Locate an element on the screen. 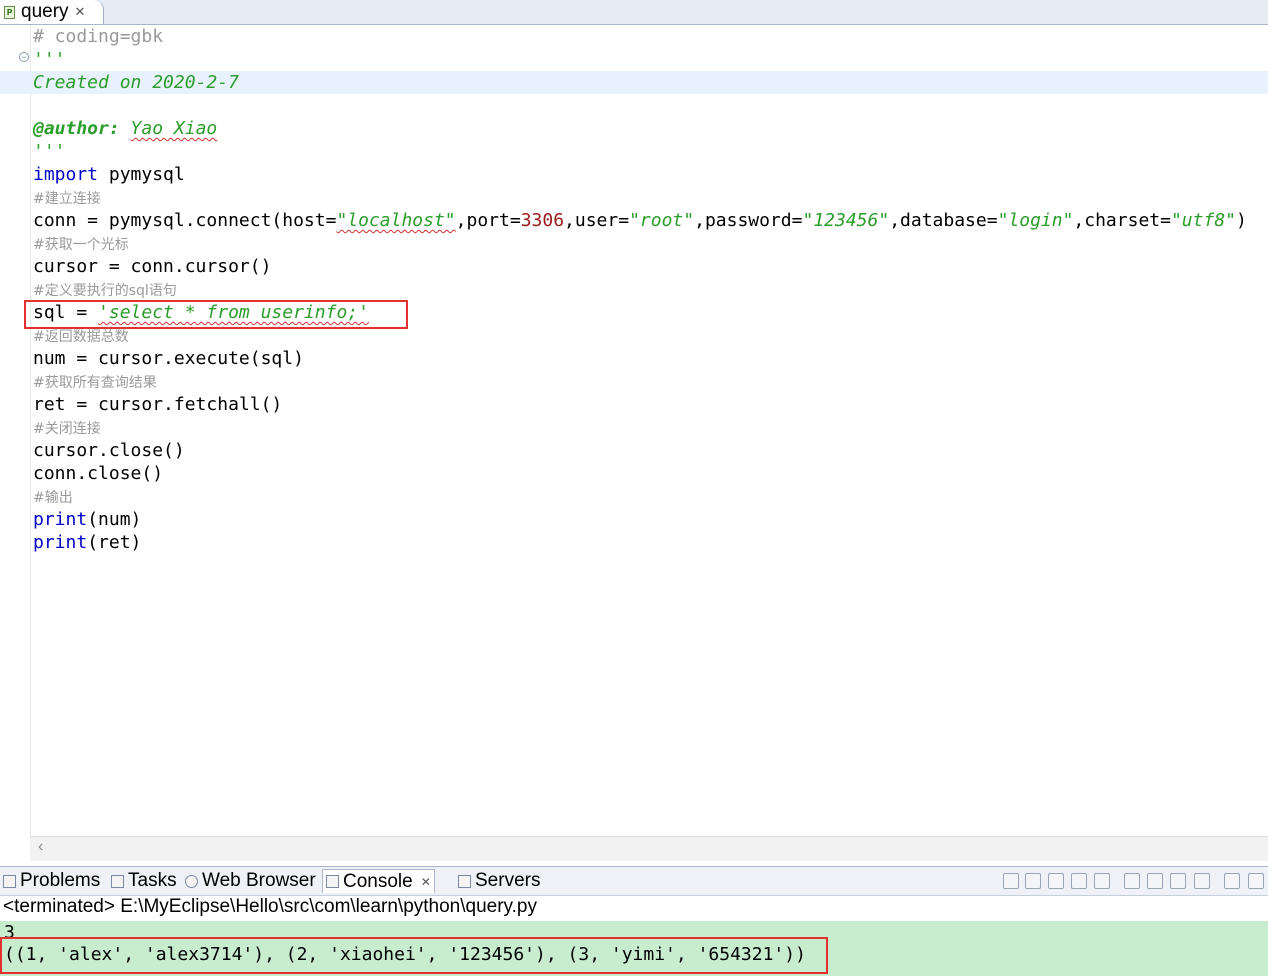 The width and height of the screenshot is (1268, 976). editor-tab-query: P query ✕ is located at coordinates (52, 12).